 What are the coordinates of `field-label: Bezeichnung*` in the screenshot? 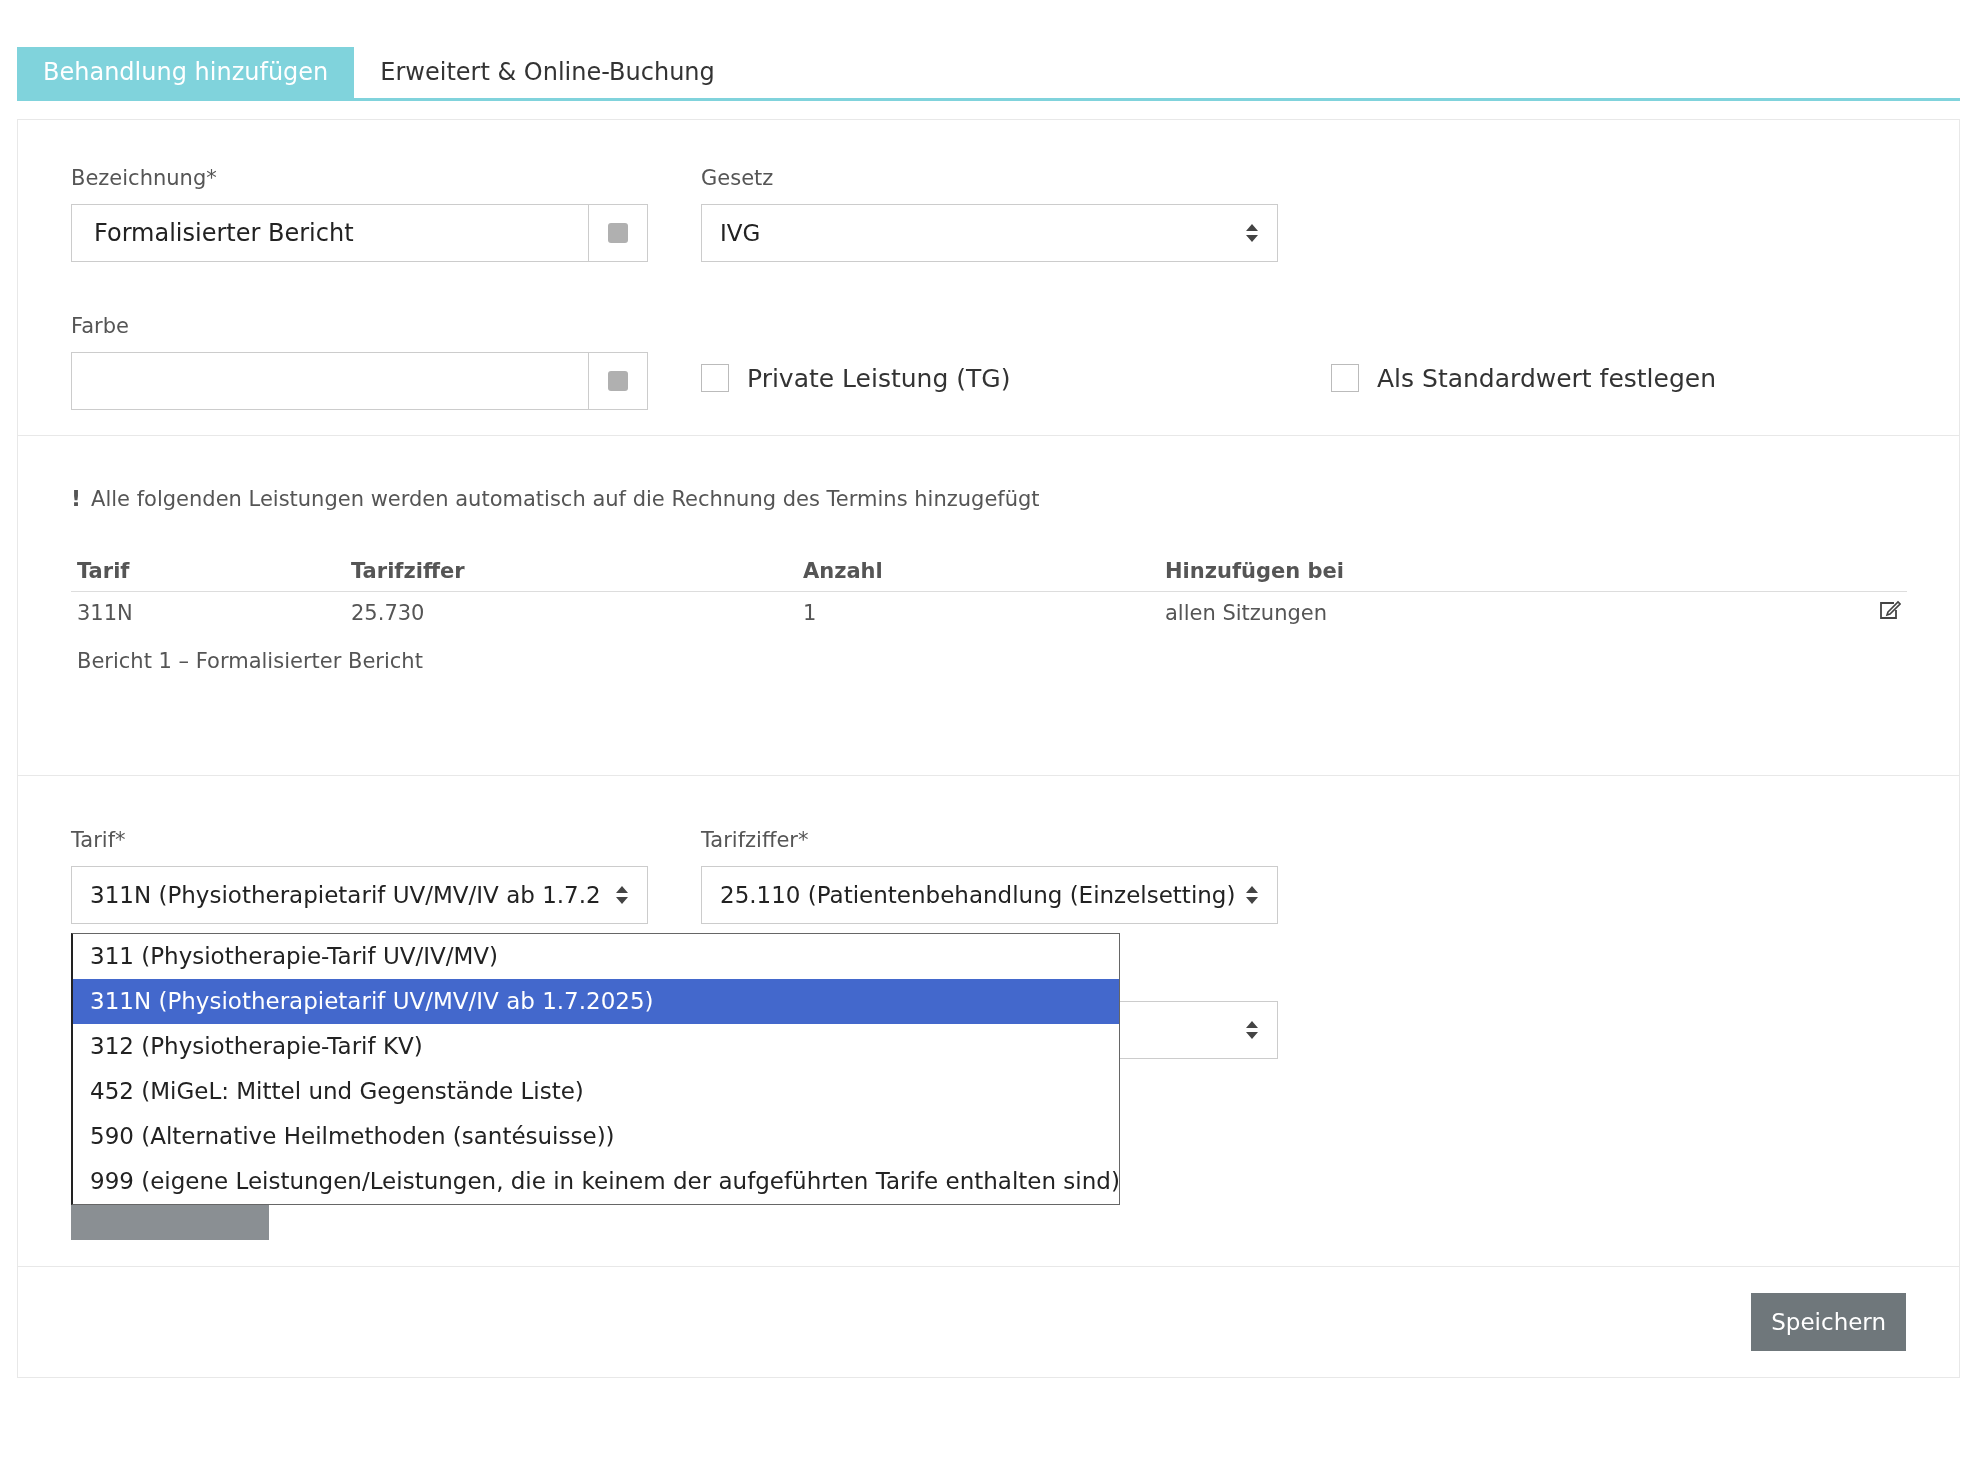 It's located at (144, 178).